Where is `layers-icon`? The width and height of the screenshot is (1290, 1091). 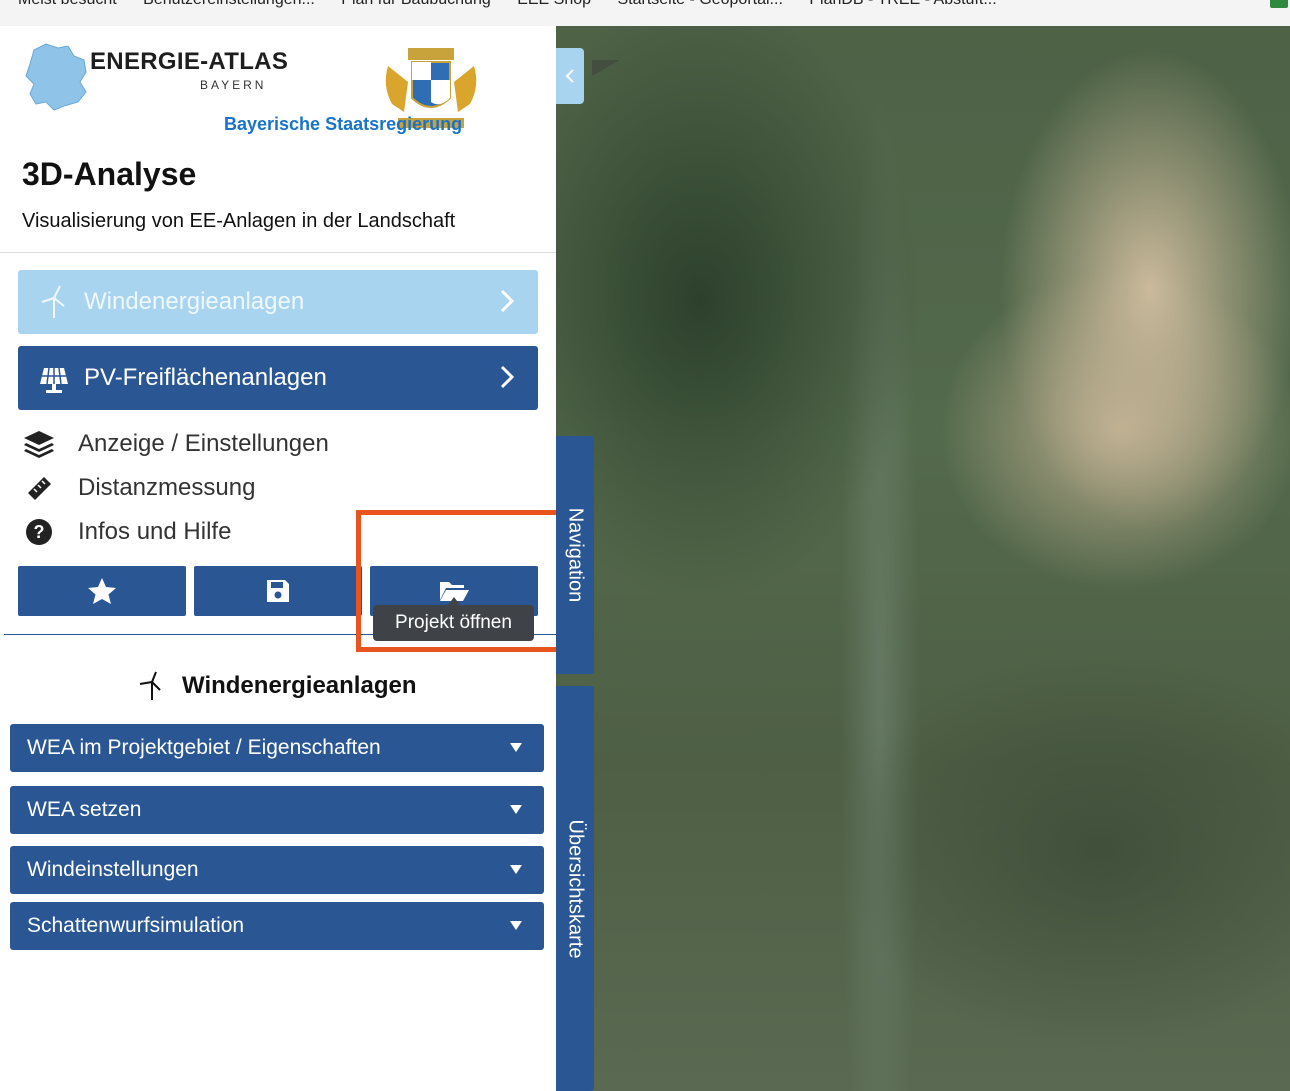
layers-icon is located at coordinates (39, 444).